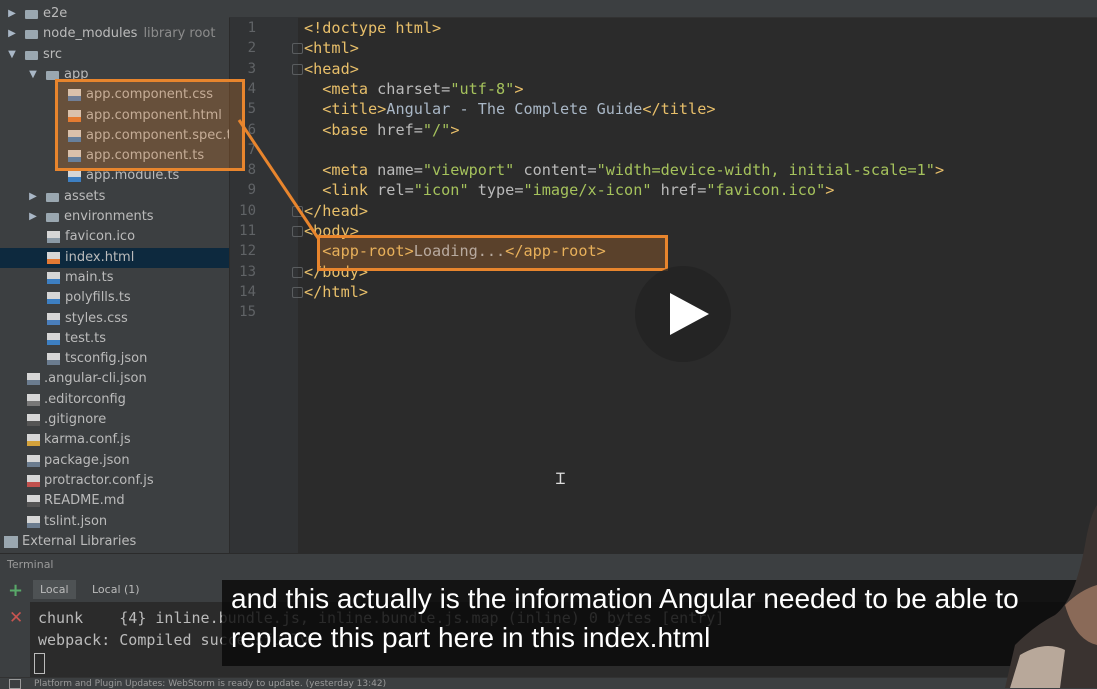 The image size is (1097, 689). What do you see at coordinates (116, 589) in the screenshot?
I see `terminal-tab-local-1: Local (1)` at bounding box center [116, 589].